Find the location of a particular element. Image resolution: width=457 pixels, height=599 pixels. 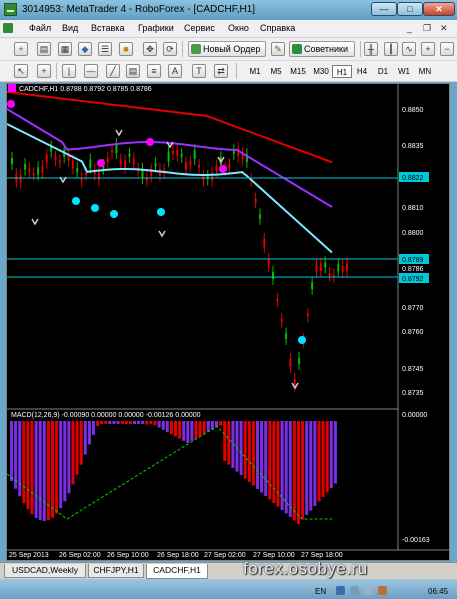

navigator-icon: ☰ is located at coordinates (105, 49).